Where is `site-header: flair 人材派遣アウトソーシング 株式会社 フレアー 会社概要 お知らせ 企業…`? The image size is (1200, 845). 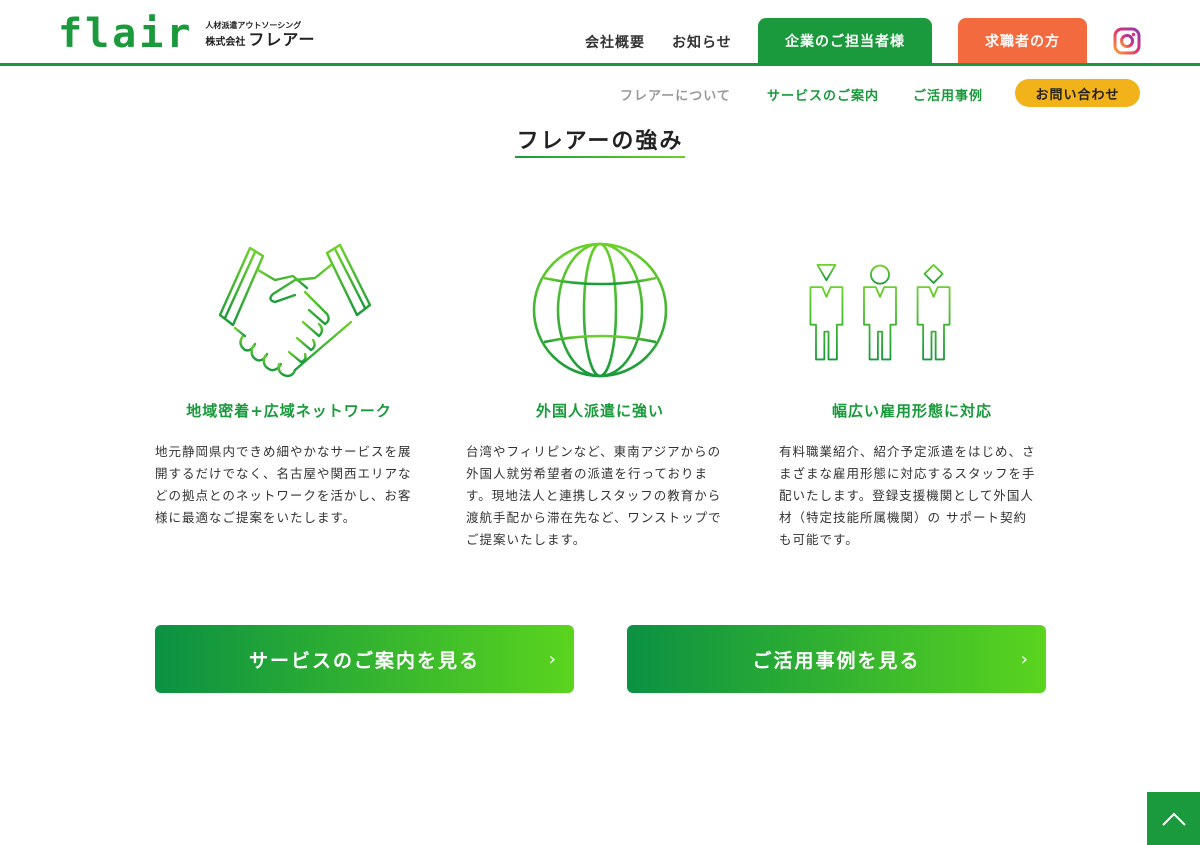
site-header: flair 人材派遣アウトソーシング 株式会社 フレアー 会社概要 お知らせ 企業… is located at coordinates (600, 33).